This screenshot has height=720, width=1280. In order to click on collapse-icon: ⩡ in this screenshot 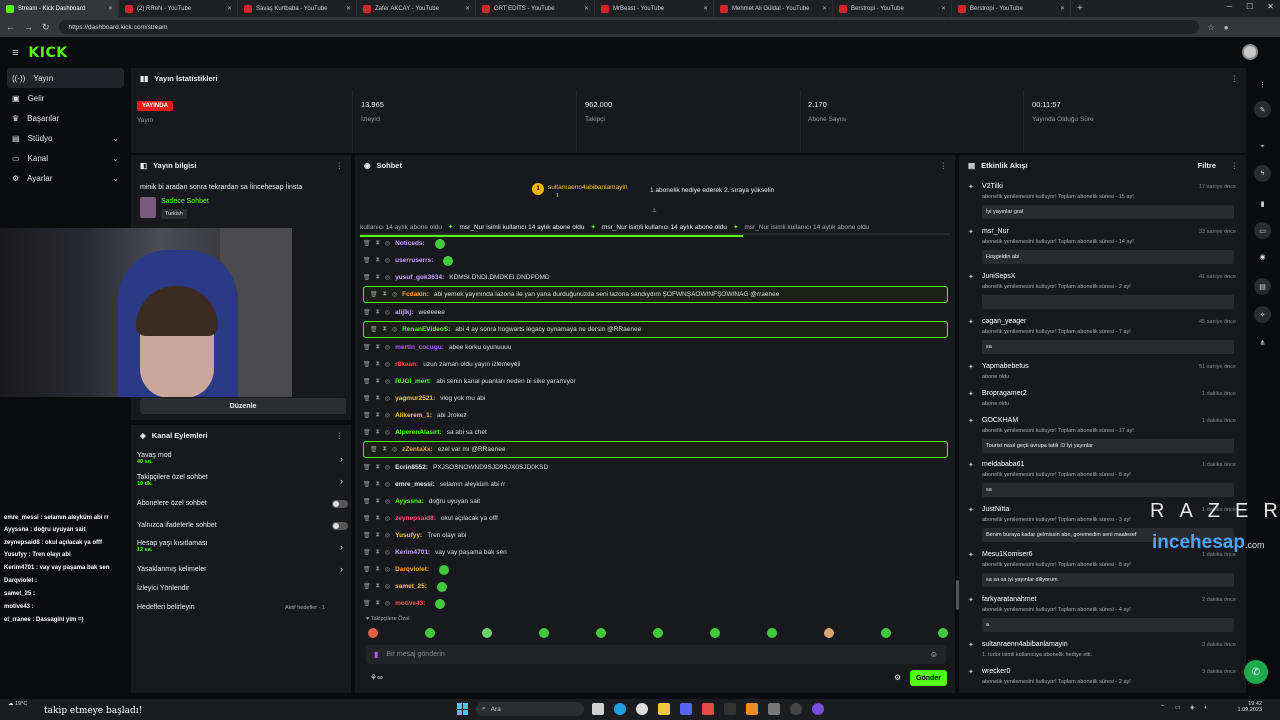, I will do `click(654, 211)`.